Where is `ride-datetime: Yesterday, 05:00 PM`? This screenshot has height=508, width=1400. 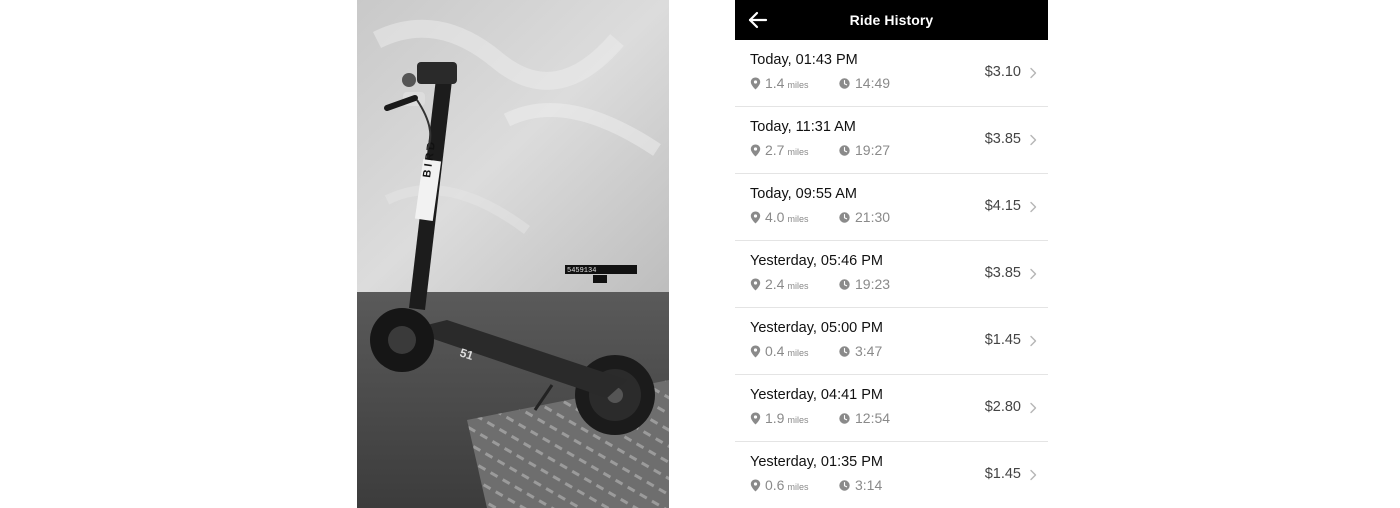
ride-datetime: Yesterday, 05:00 PM is located at coordinates (816, 328).